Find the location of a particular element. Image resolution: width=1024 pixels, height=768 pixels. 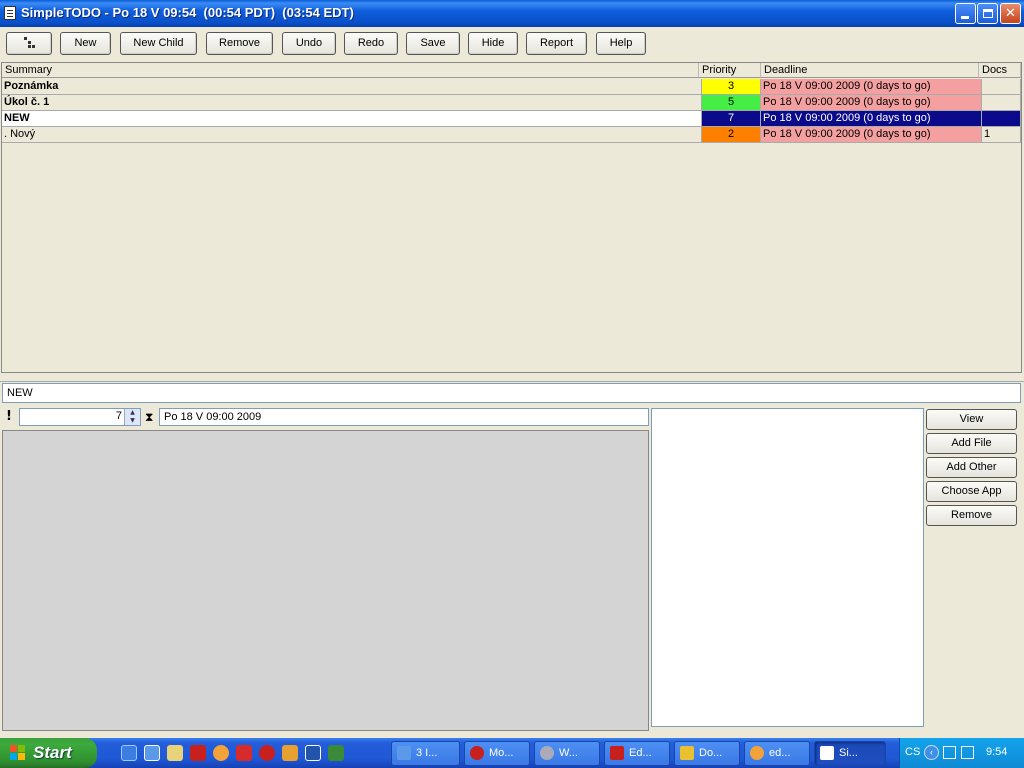

priority-cell: 5 is located at coordinates (731, 103).